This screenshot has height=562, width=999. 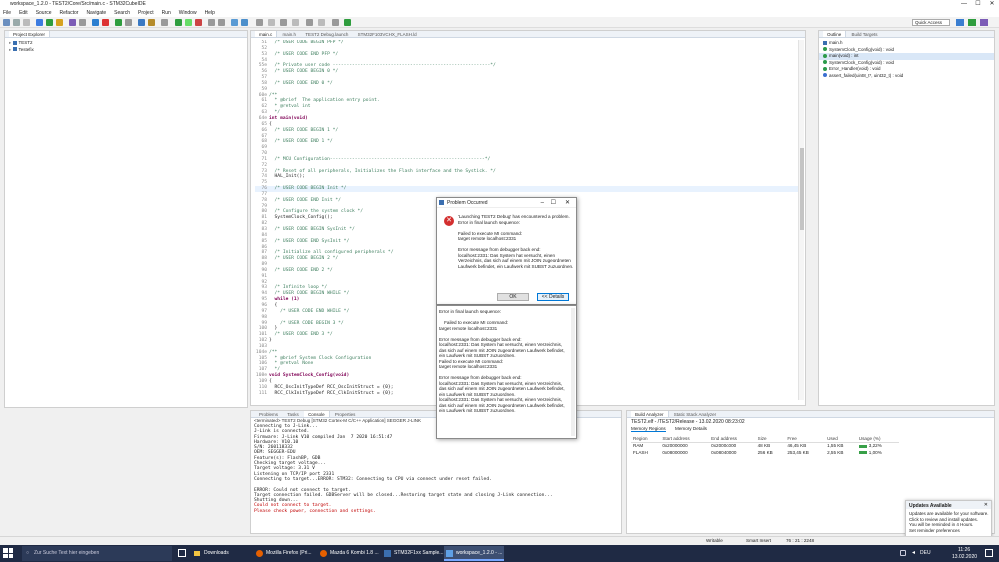 I want to click on network-icon, so click(x=903, y=553).